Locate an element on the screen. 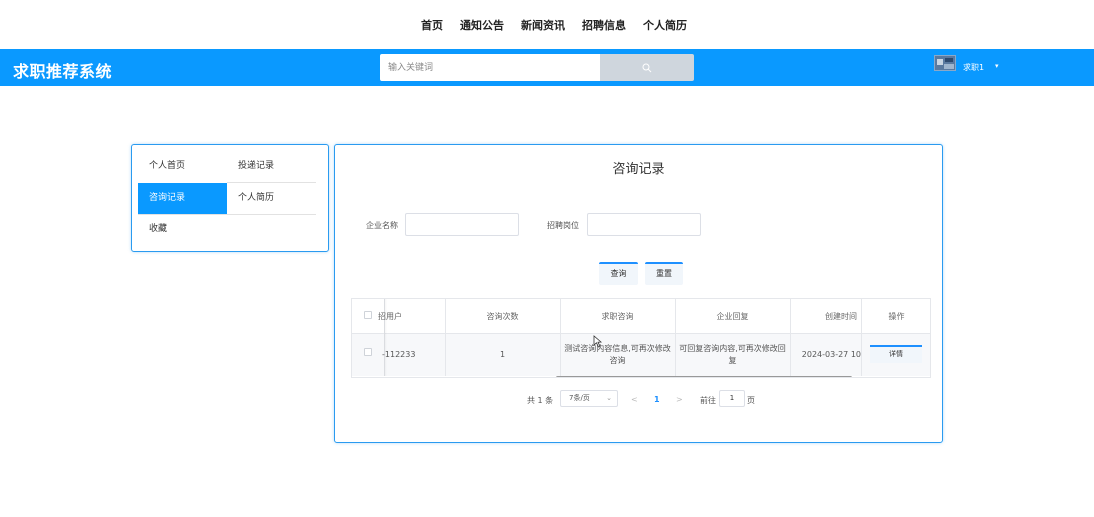 Image resolution: width=1094 pixels, height=517 pixels. company-input is located at coordinates (462, 224).